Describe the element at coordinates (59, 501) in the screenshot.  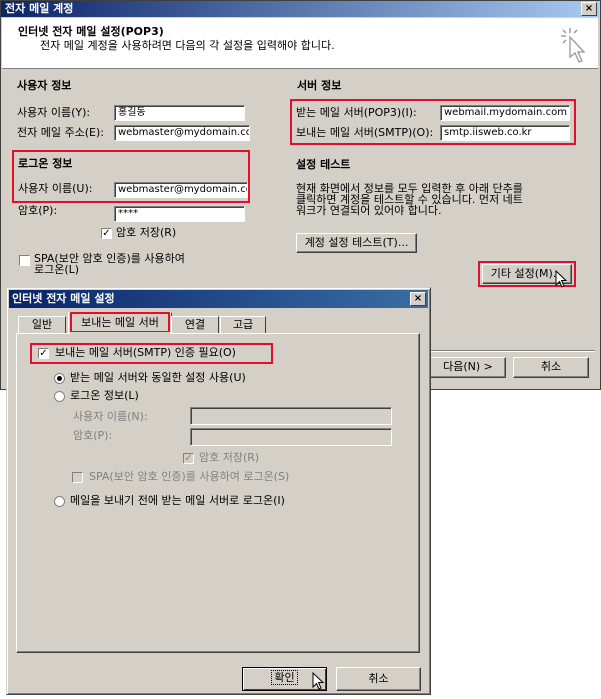
I see `logon-before-send-radio` at that location.